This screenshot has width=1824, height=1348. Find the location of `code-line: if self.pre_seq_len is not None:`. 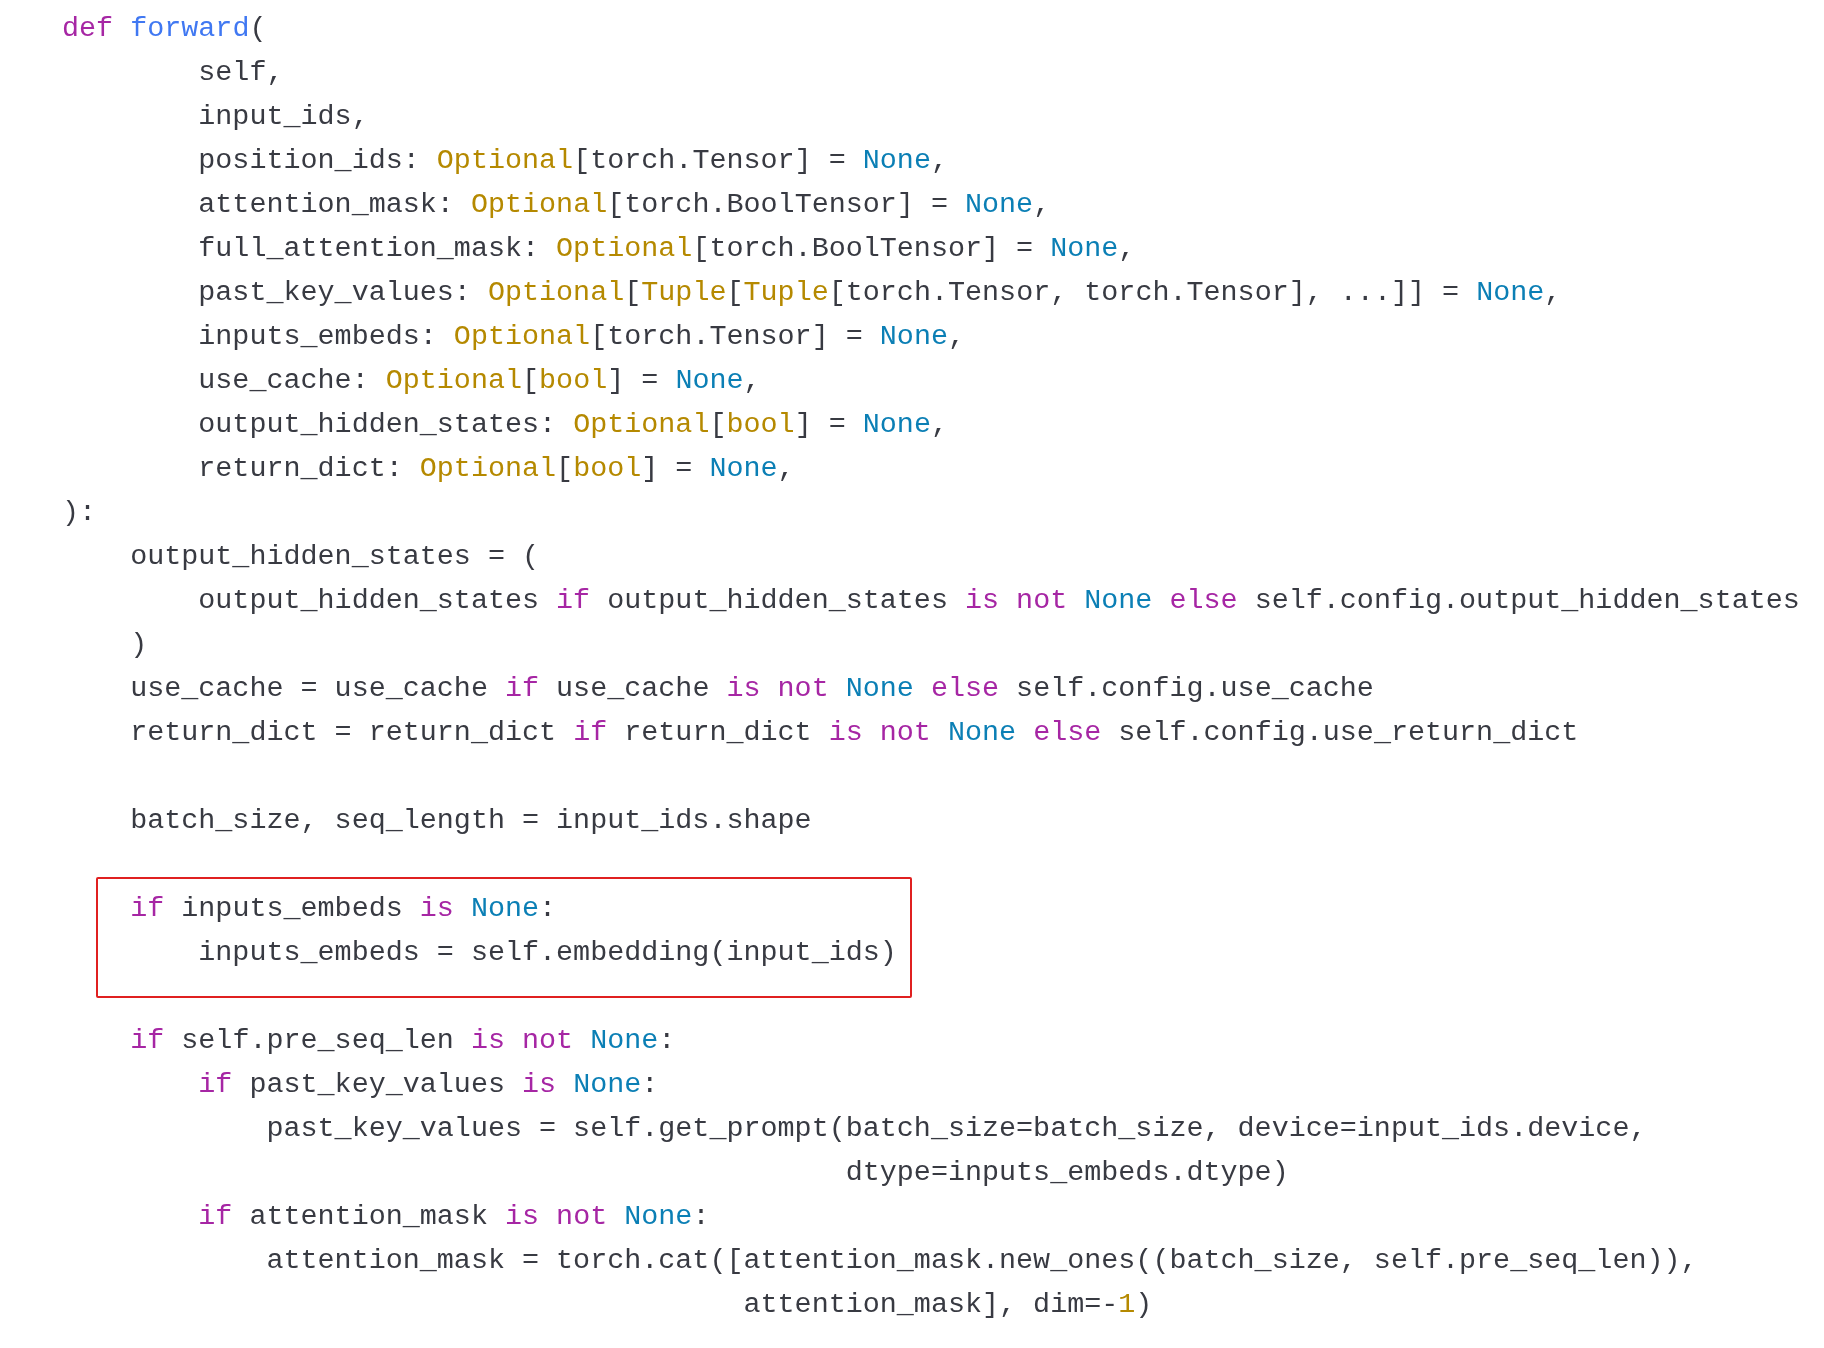

code-line: if self.pre_seq_len is not None: is located at coordinates (402, 1041).